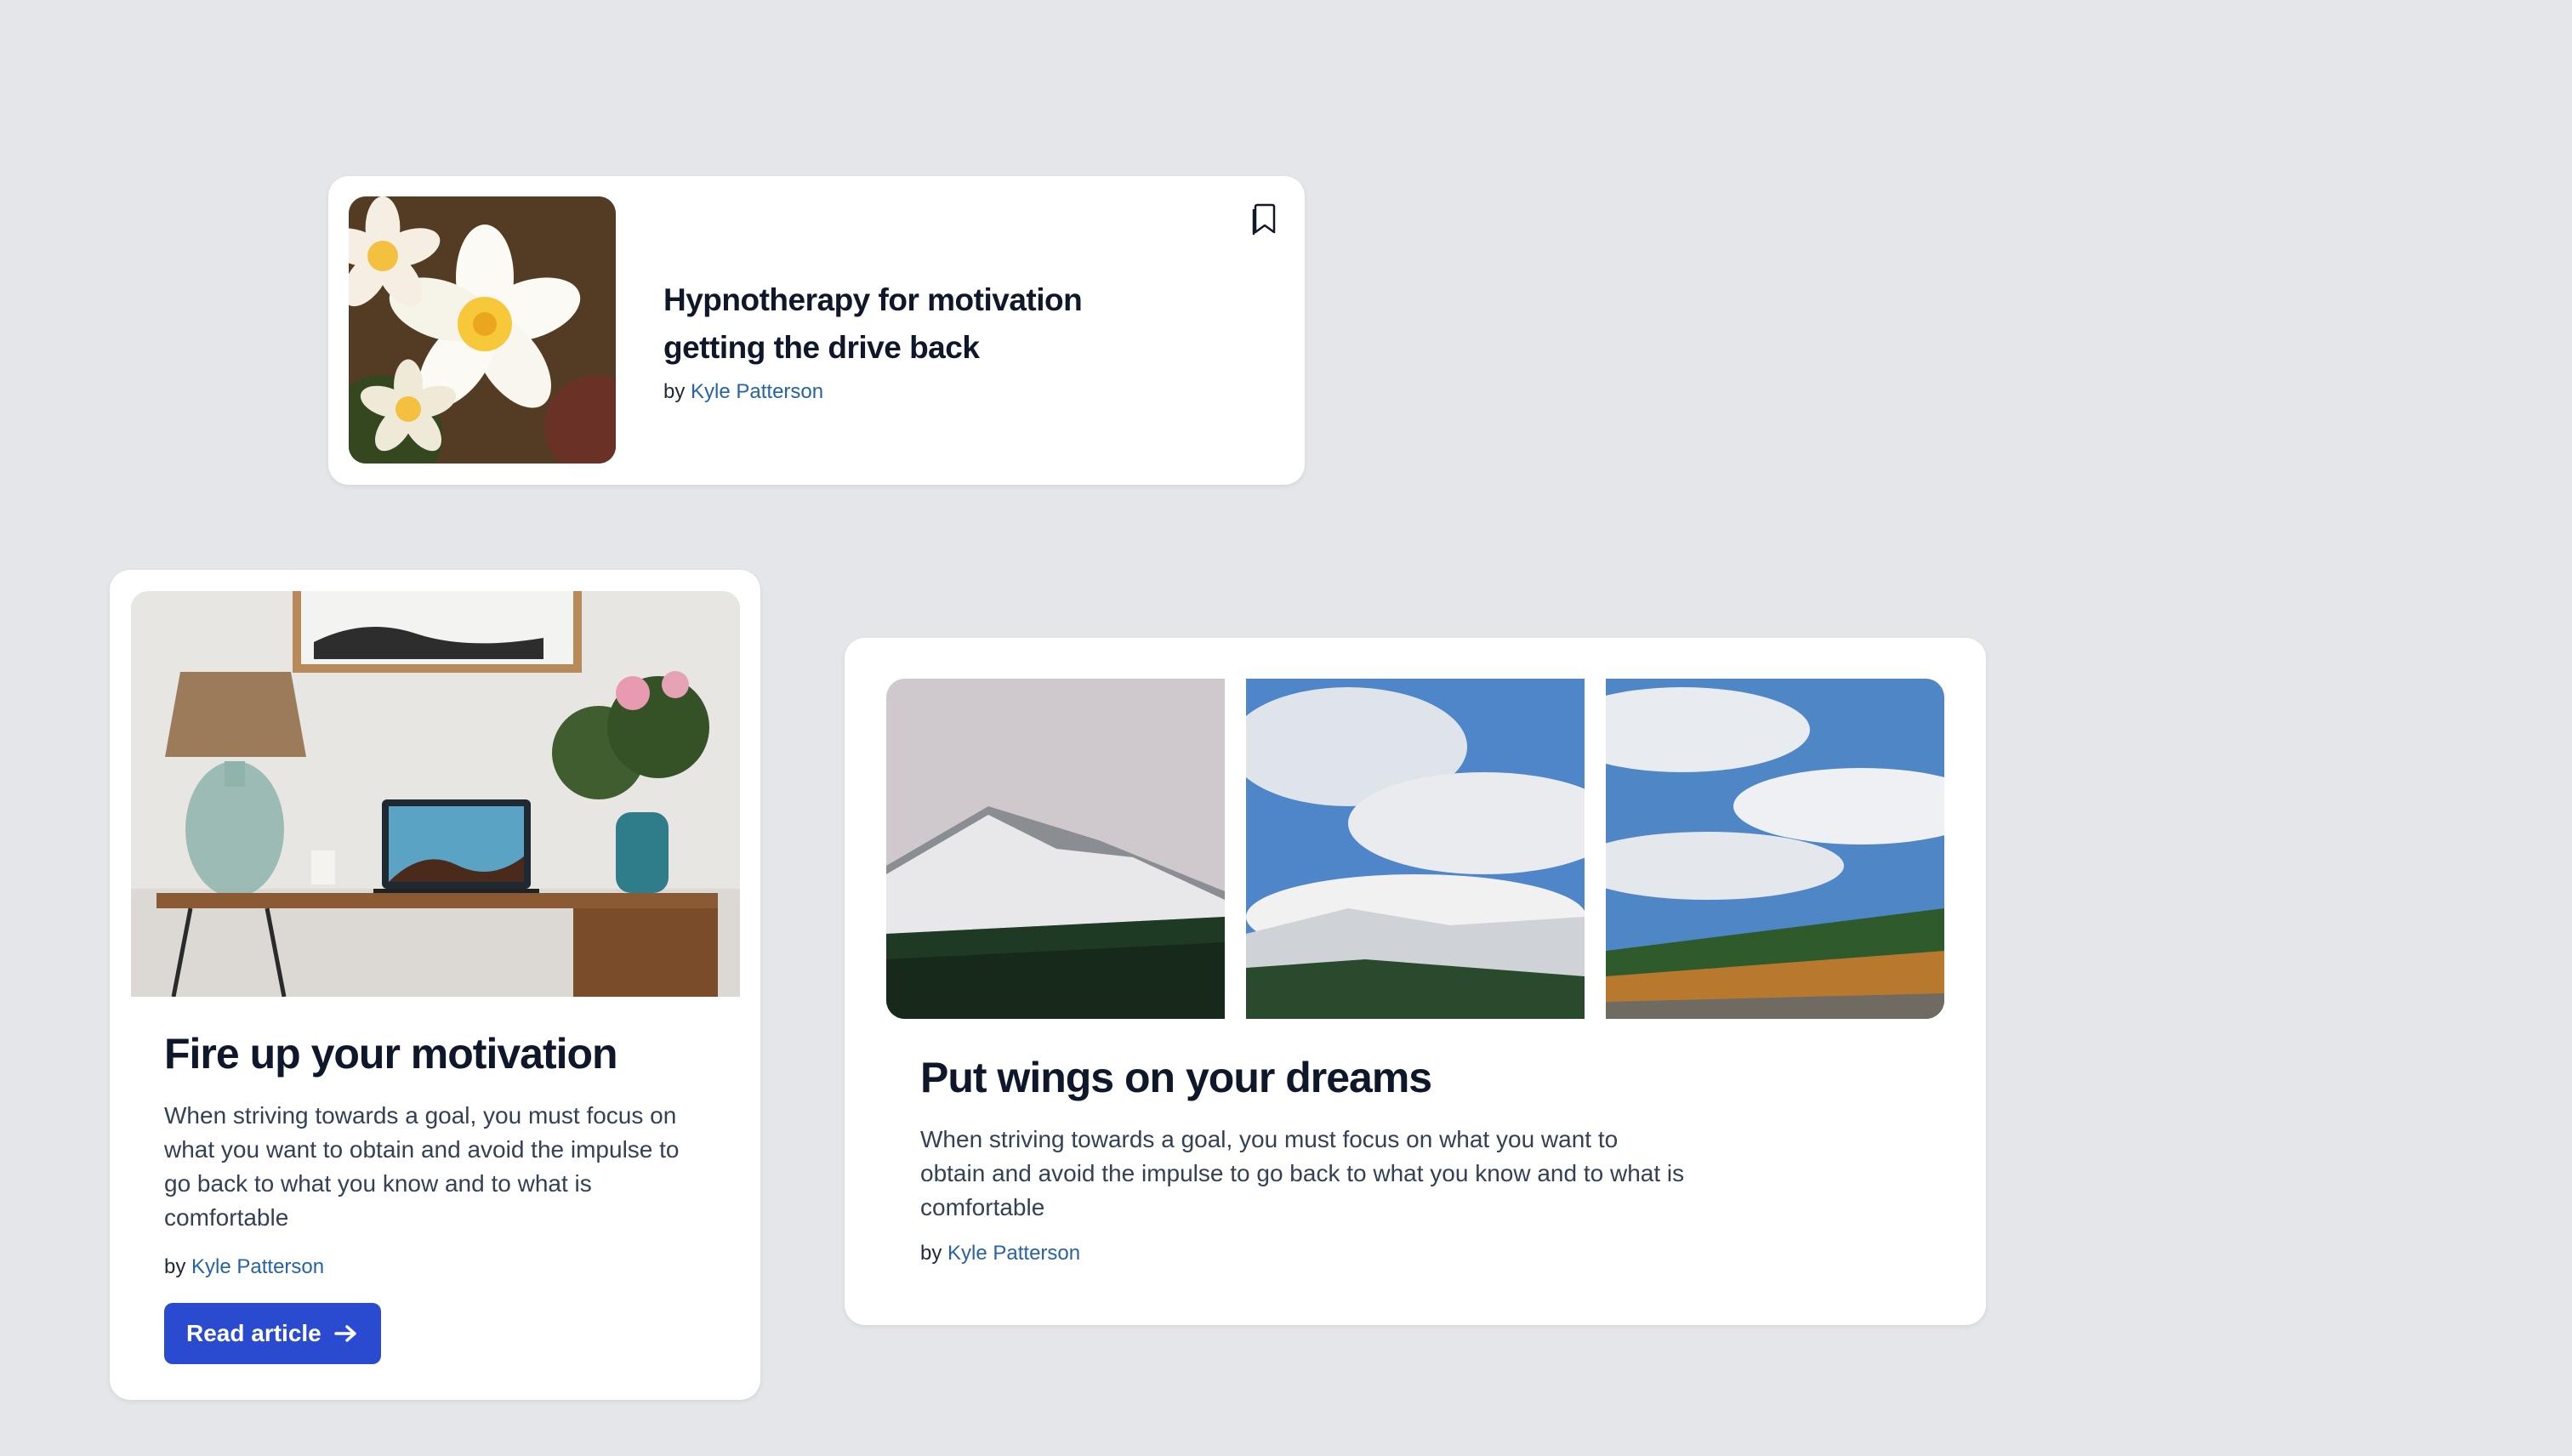 The height and width of the screenshot is (1456, 2572). Describe the element at coordinates (254, 1333) in the screenshot. I see `read-article-label: Read article` at that location.